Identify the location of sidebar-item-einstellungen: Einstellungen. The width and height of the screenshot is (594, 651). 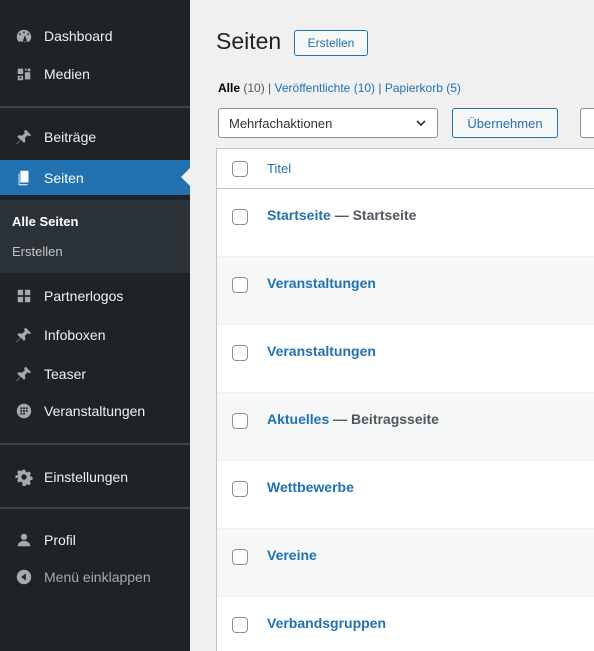
(95, 477).